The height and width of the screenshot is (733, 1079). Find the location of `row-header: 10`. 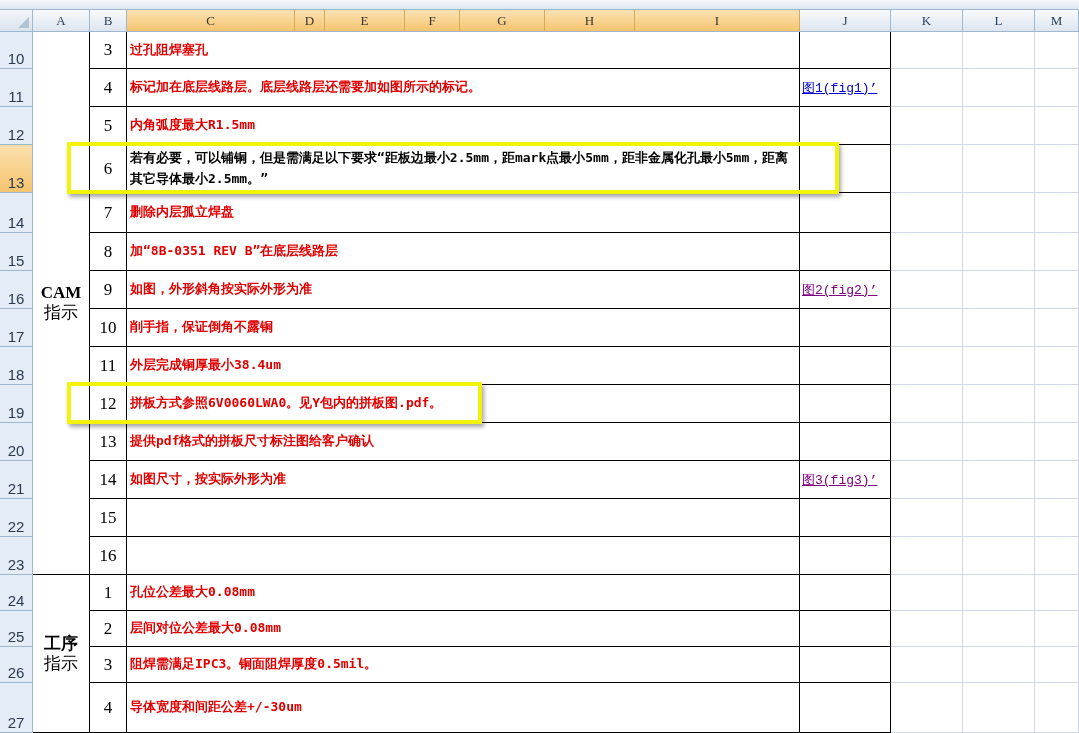

row-header: 10 is located at coordinates (16, 50).